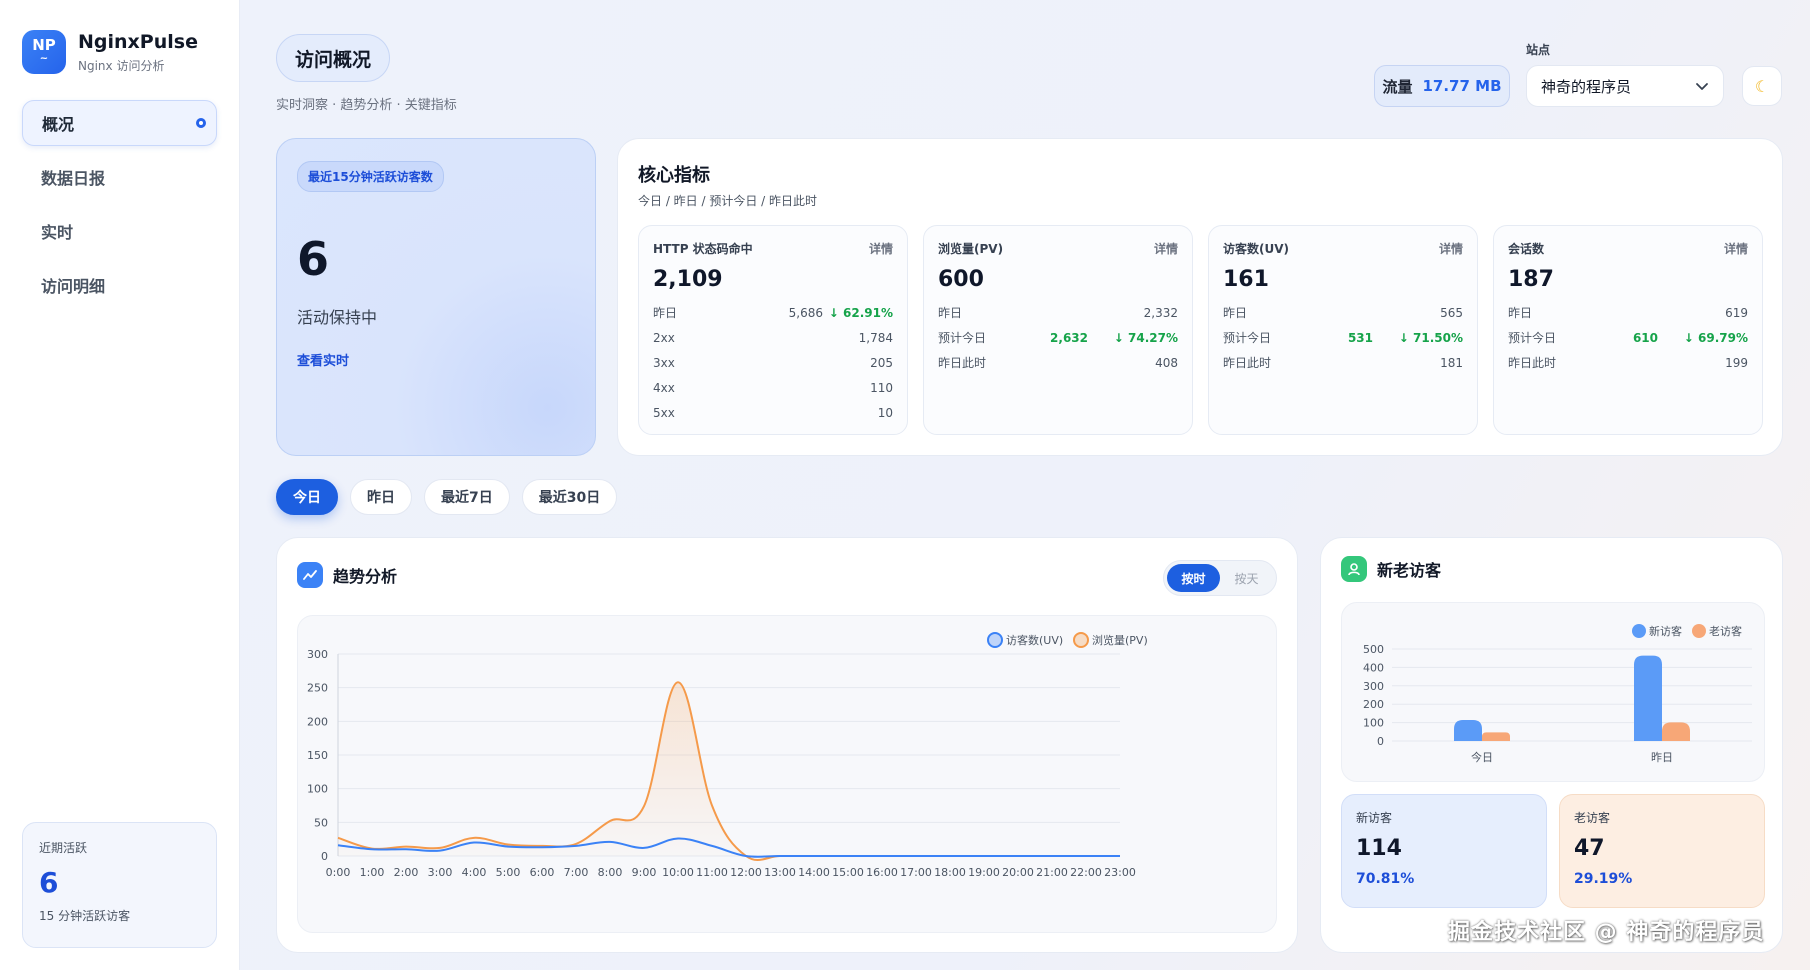 The height and width of the screenshot is (970, 1810). What do you see at coordinates (674, 175) in the screenshot?
I see `core-metrics-title: 核心指标` at bounding box center [674, 175].